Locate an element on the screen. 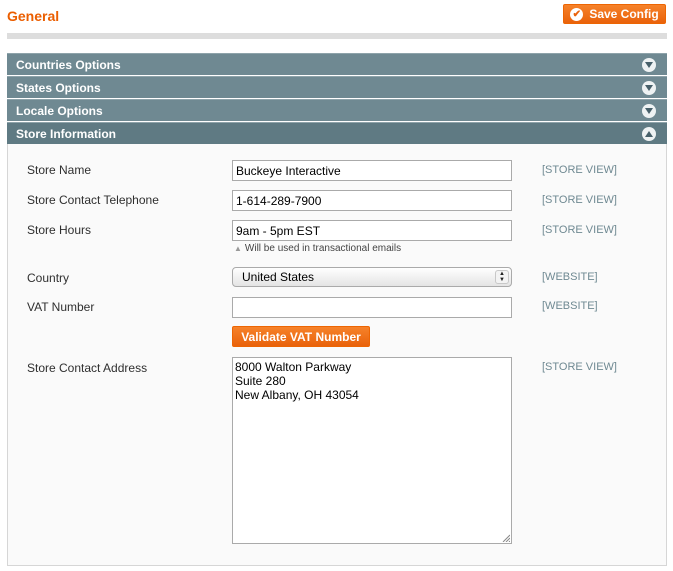 This screenshot has height=571, width=673. section-label: Locale Options is located at coordinates (59, 110).